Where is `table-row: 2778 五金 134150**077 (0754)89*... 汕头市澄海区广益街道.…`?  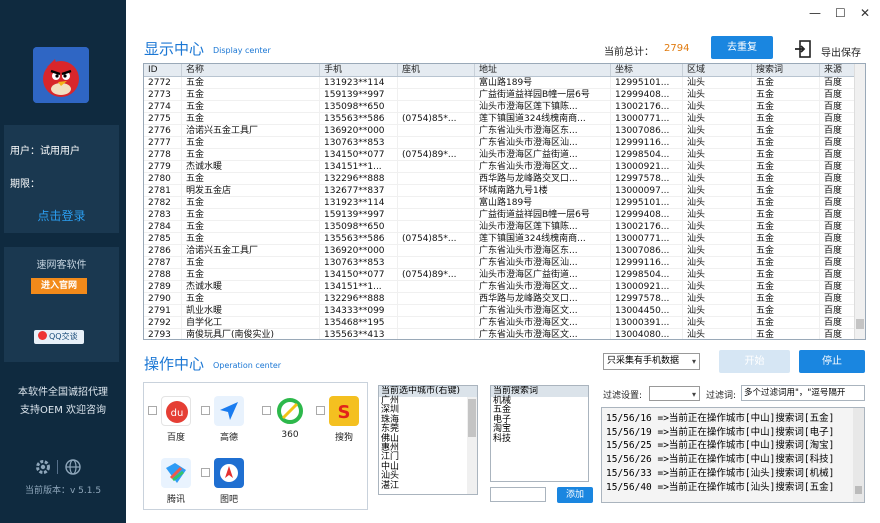 table-row: 2778 五金 134150**077 (0754)89*... 汕头市澄海区广益街道.… is located at coordinates (504, 155).